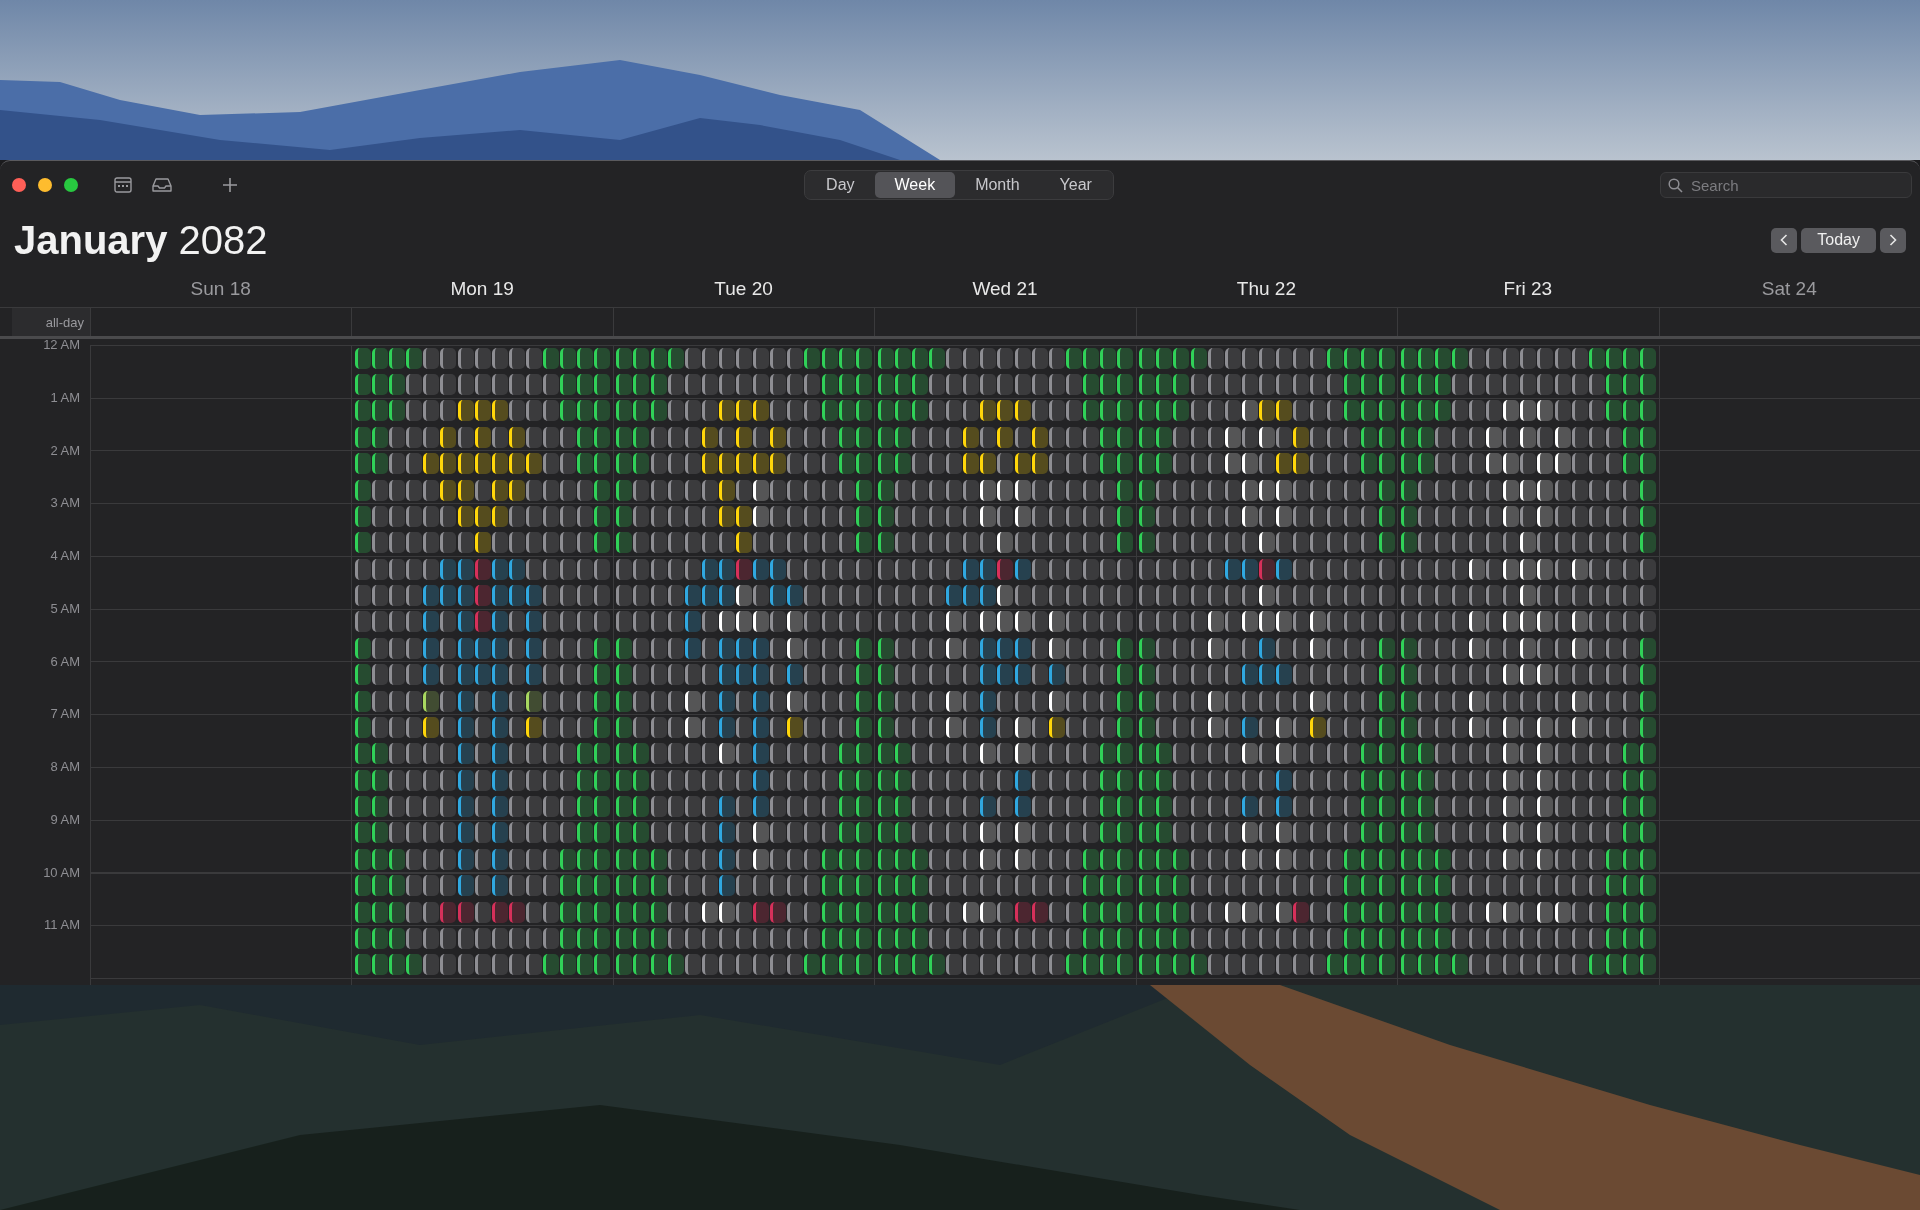 The height and width of the screenshot is (1210, 1920). What do you see at coordinates (65, 661) in the screenshot?
I see `time-label: 6 AM` at bounding box center [65, 661].